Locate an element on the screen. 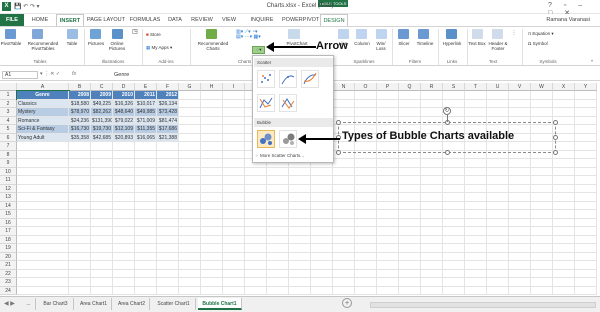 This screenshot has height=312, width=600. row-header: 23 is located at coordinates (8, 282).